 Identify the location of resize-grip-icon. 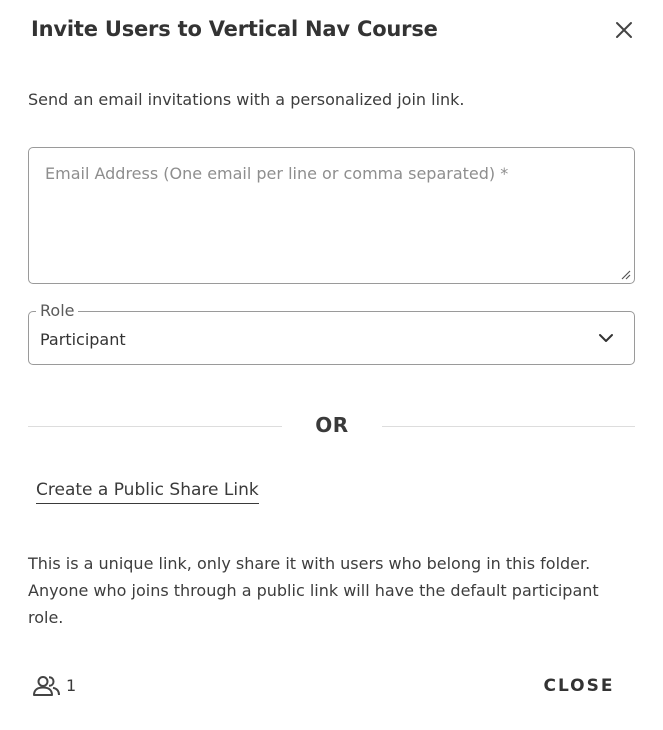
(625, 274).